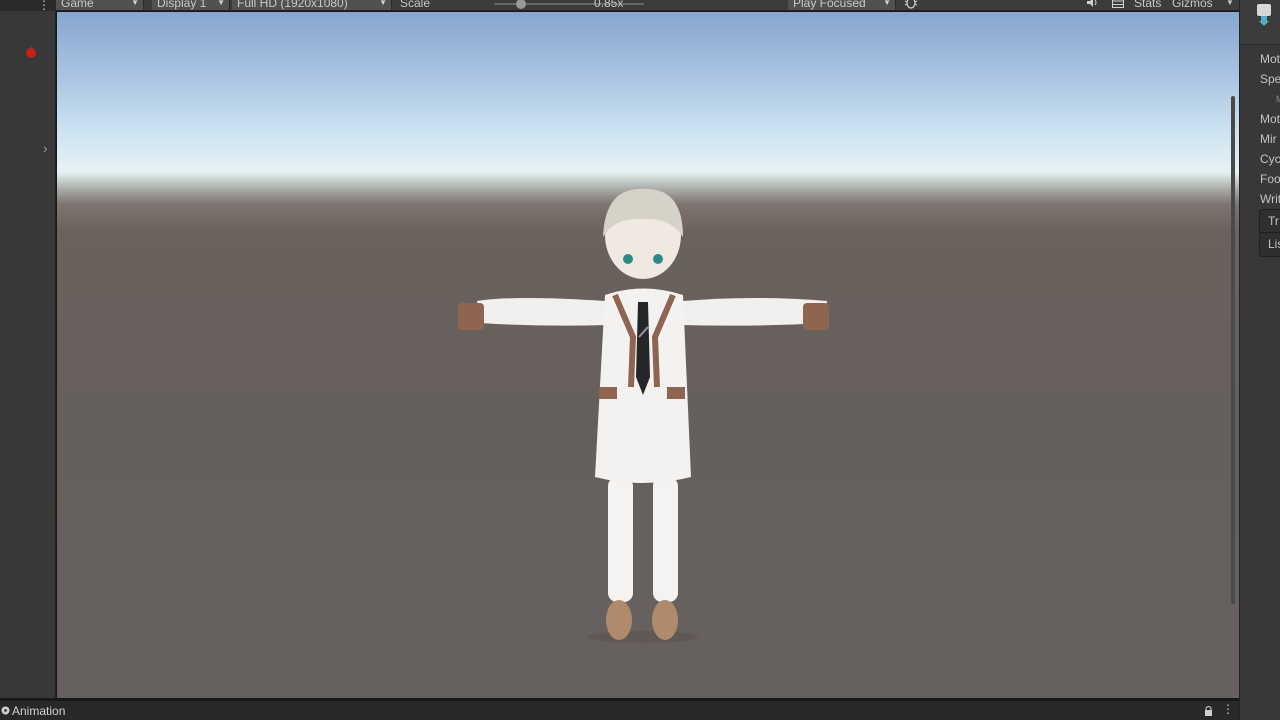 The height and width of the screenshot is (720, 1280). What do you see at coordinates (1259, 360) in the screenshot?
I see `inspector-panel: Mot Spe M Mot Mir Cyc Foo Writ Tr Lis` at bounding box center [1259, 360].